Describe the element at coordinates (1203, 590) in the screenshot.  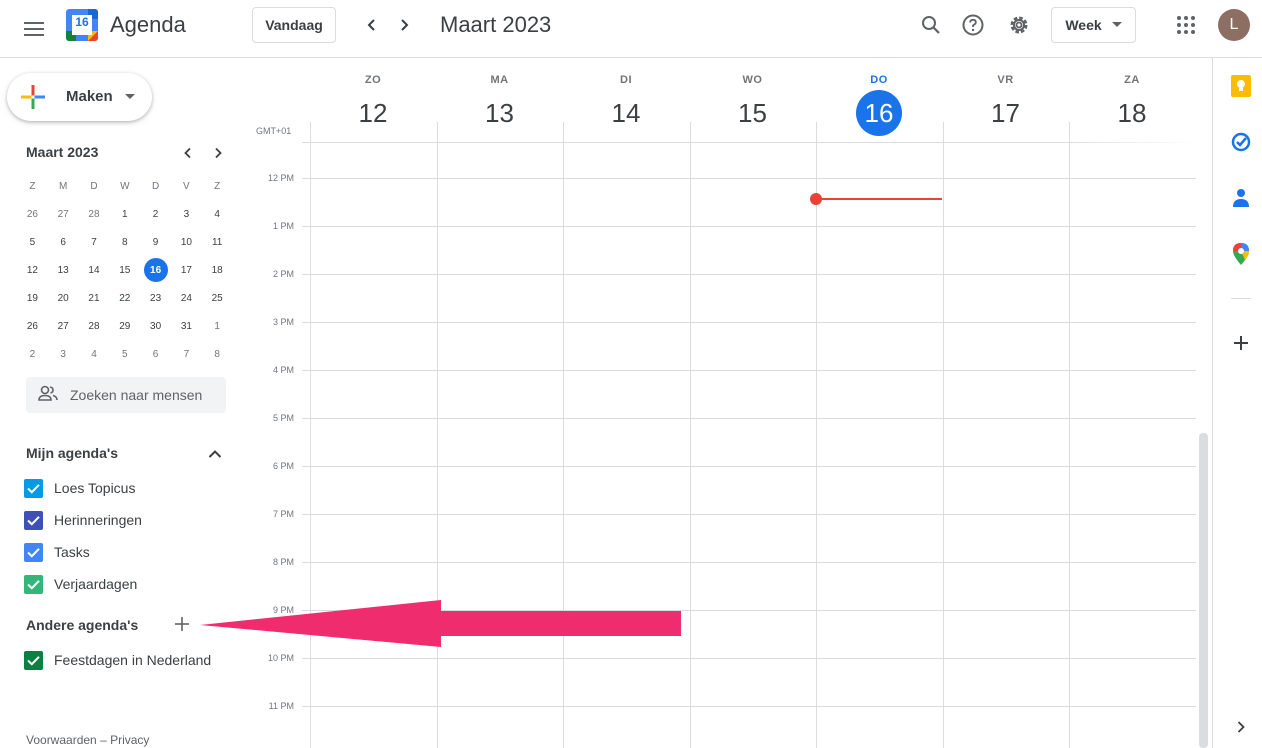
I see `scrollbar` at that location.